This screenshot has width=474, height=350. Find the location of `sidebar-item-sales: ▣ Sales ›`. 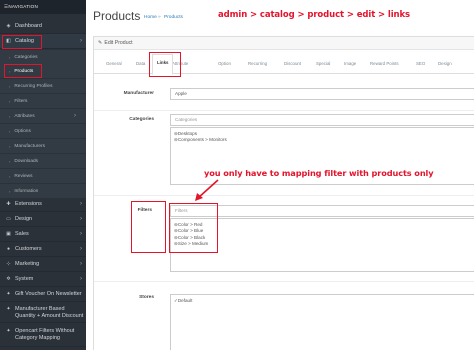

sidebar-item-sales: ▣ Sales › is located at coordinates (43, 234).